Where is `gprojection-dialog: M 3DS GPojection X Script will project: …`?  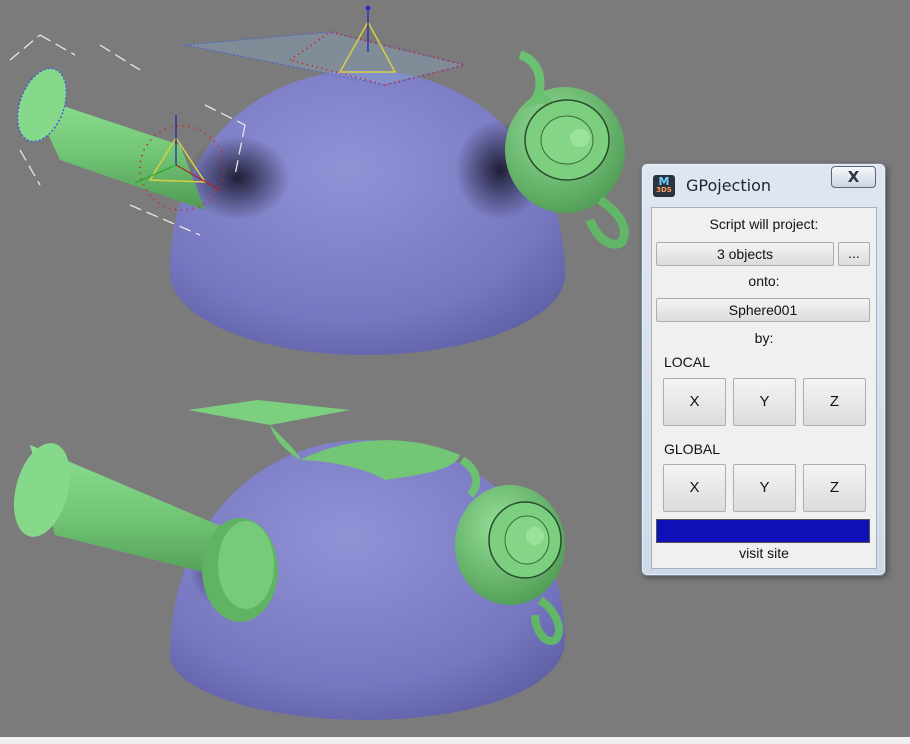
gprojection-dialog: M 3DS GPojection X Script will project: … is located at coordinates (763, 369).